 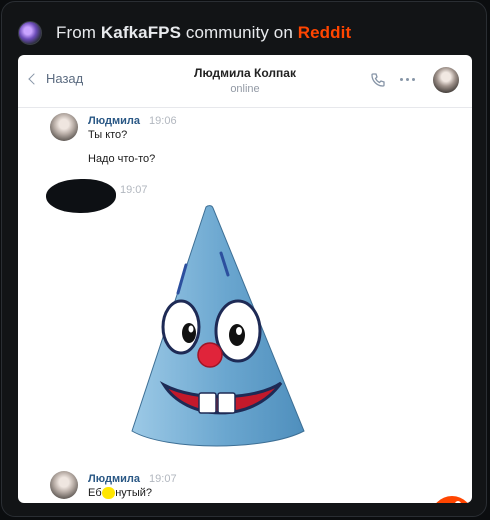 What do you see at coordinates (407, 79) in the screenshot?
I see `more-icon` at bounding box center [407, 79].